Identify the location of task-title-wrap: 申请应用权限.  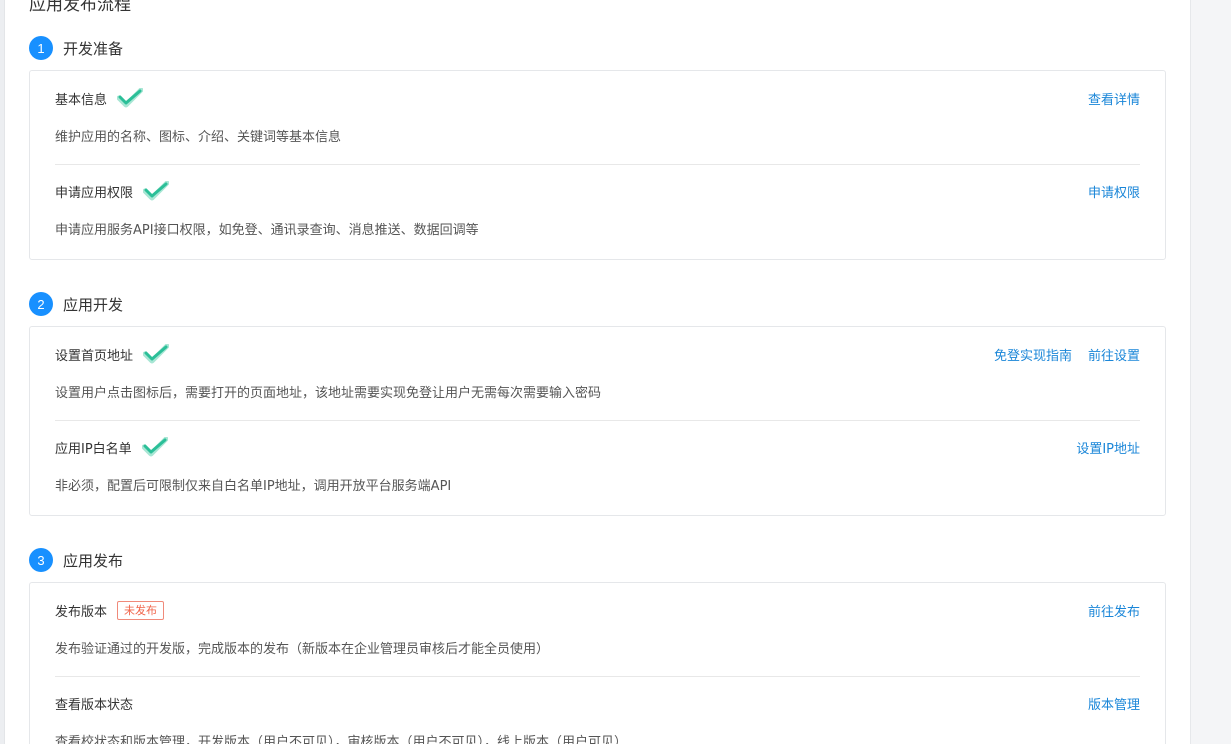
(112, 191).